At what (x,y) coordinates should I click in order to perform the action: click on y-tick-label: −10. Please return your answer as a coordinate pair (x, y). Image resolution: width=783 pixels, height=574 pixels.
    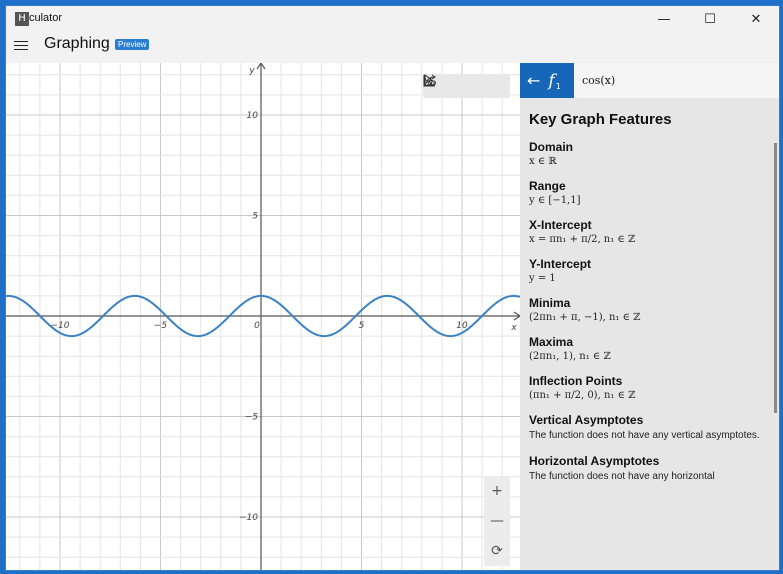
    Looking at the image, I should click on (248, 518).